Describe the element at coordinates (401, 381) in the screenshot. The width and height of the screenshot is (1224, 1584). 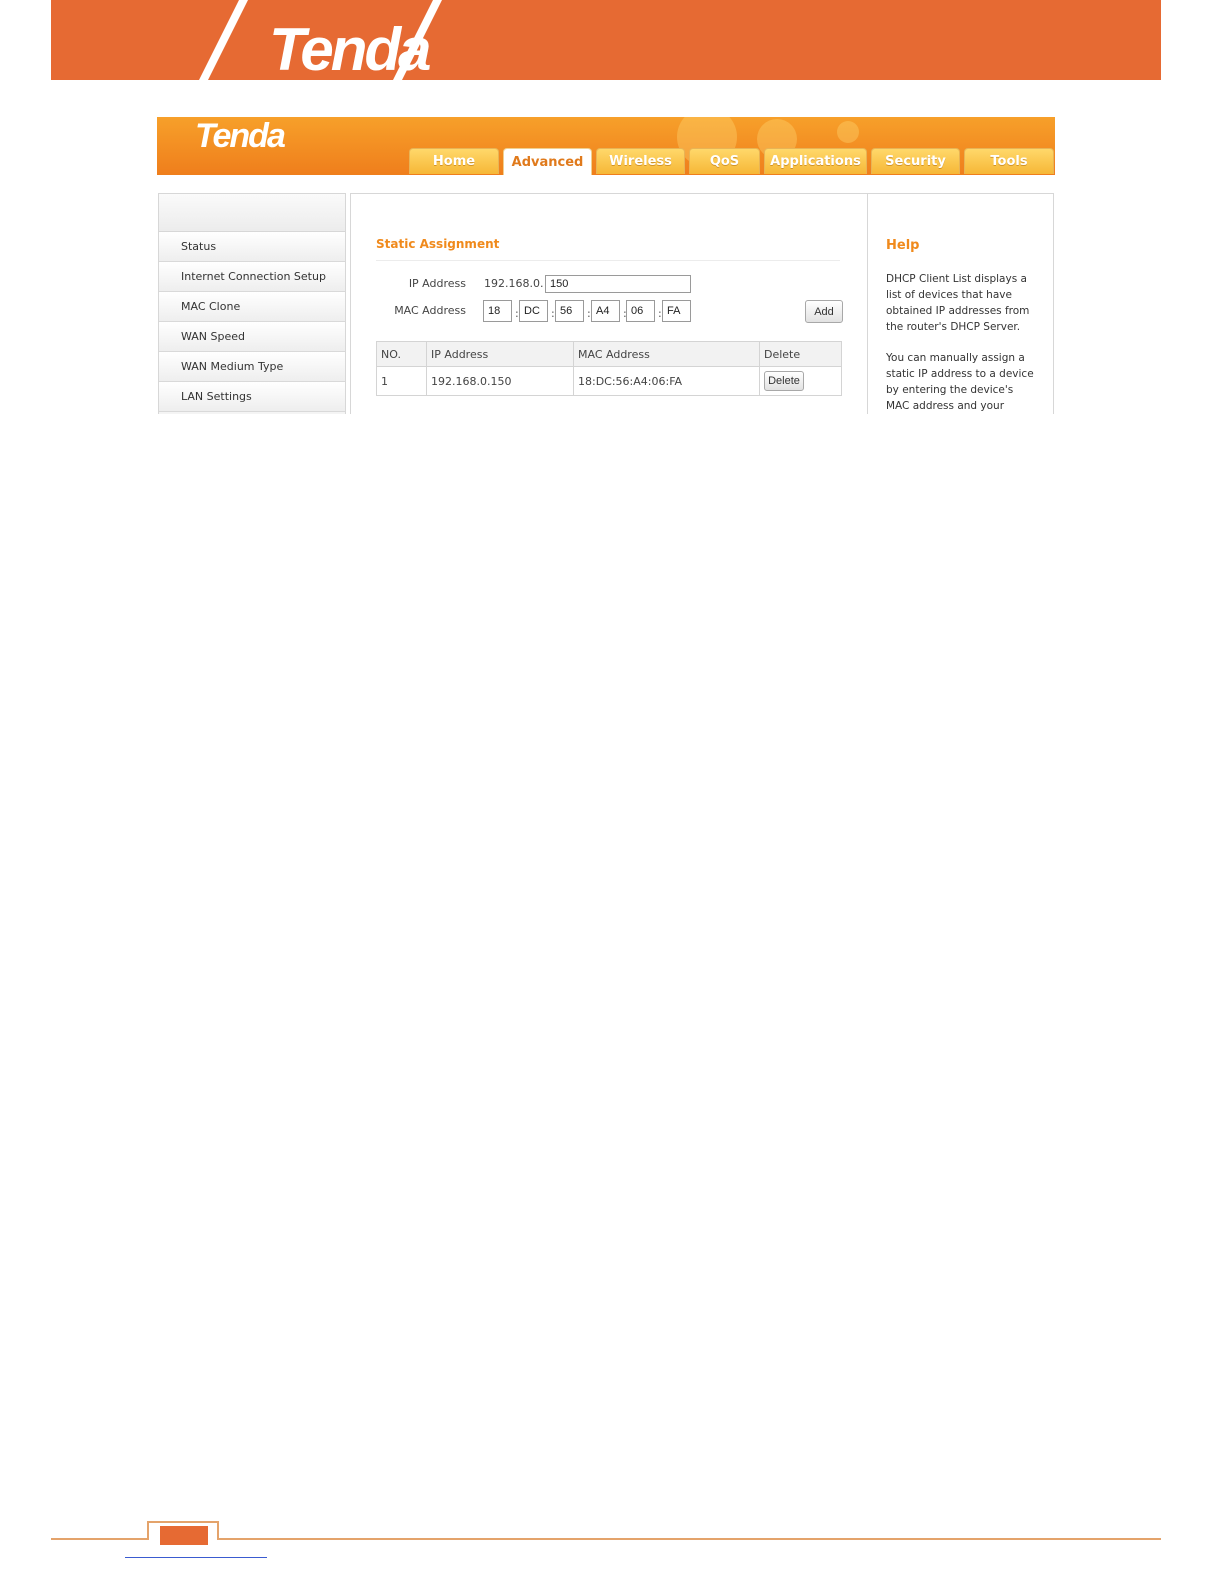
I see `cell-no: 1` at that location.